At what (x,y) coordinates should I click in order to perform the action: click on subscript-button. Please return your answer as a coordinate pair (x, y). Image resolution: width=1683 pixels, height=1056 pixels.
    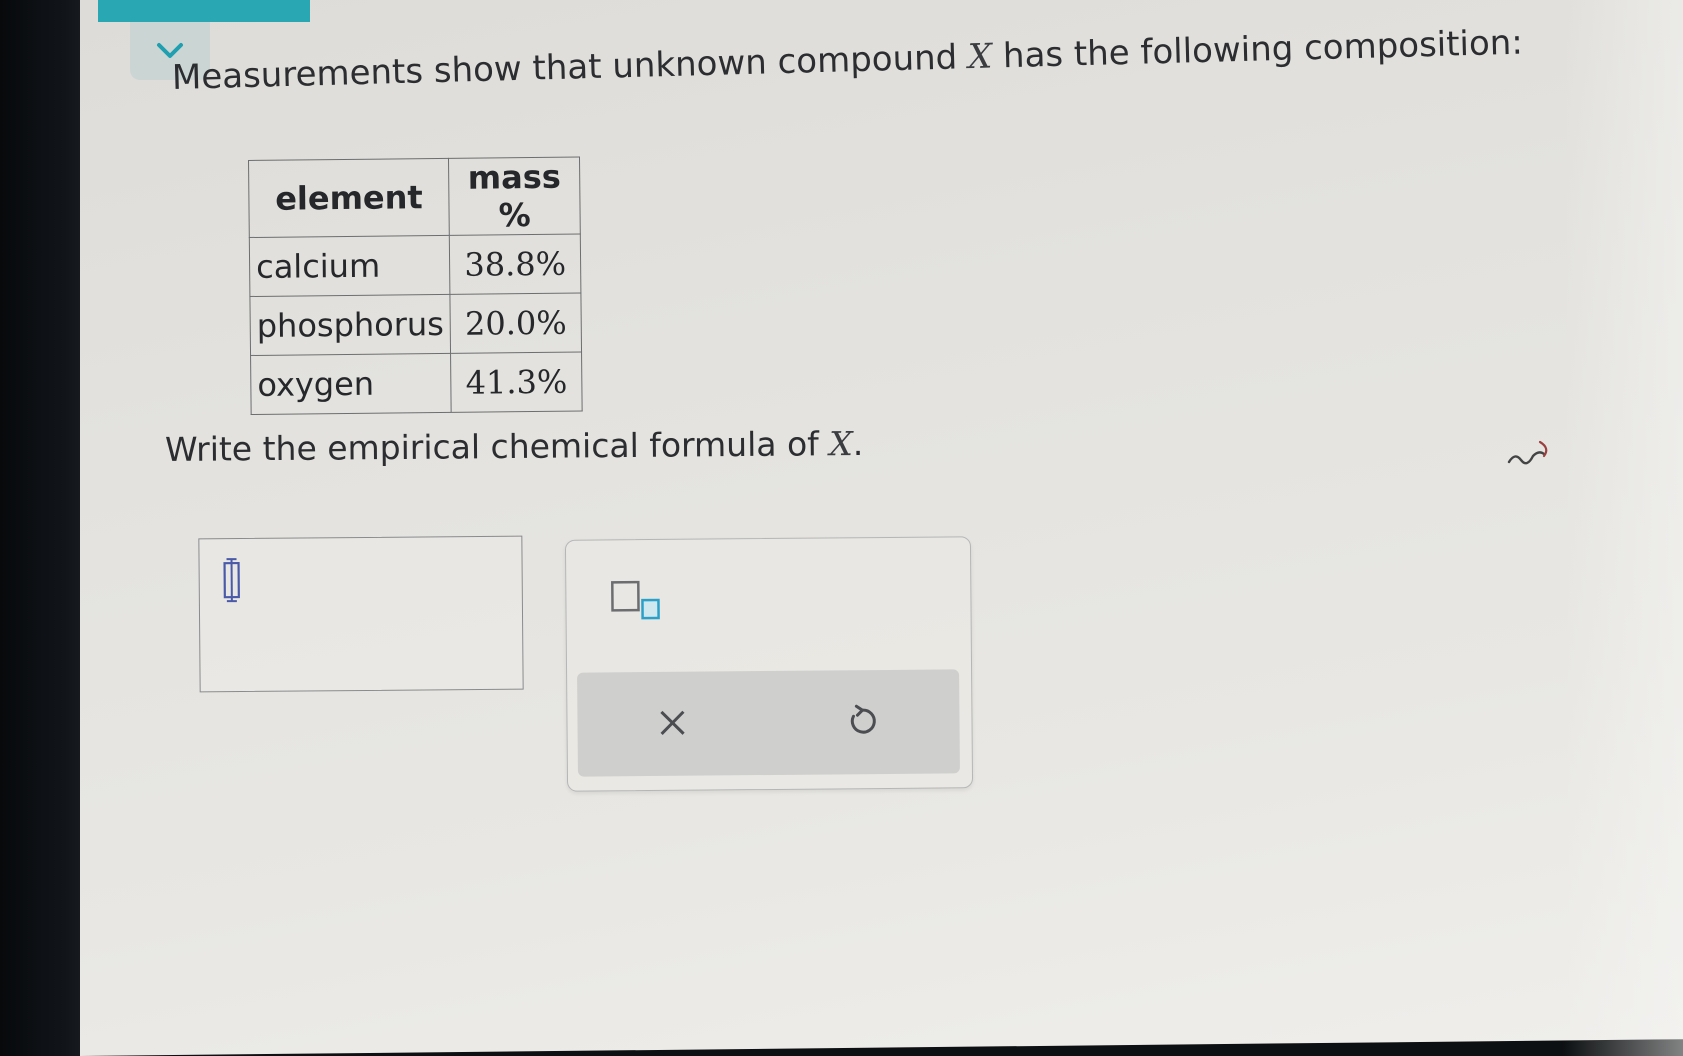
    Looking at the image, I should click on (638, 604).